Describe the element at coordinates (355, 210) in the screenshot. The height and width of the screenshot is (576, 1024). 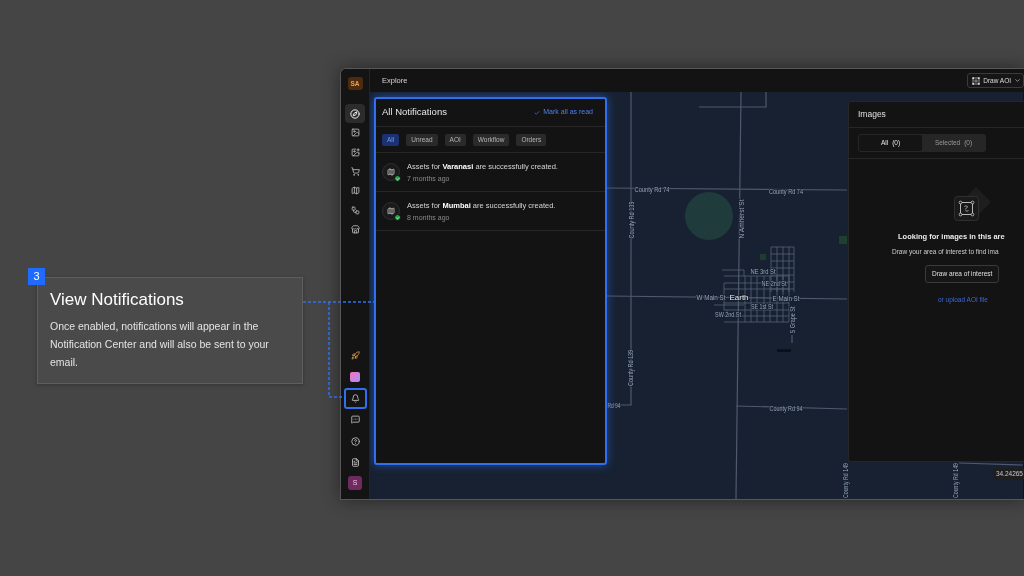
I see `workflow-icon` at that location.